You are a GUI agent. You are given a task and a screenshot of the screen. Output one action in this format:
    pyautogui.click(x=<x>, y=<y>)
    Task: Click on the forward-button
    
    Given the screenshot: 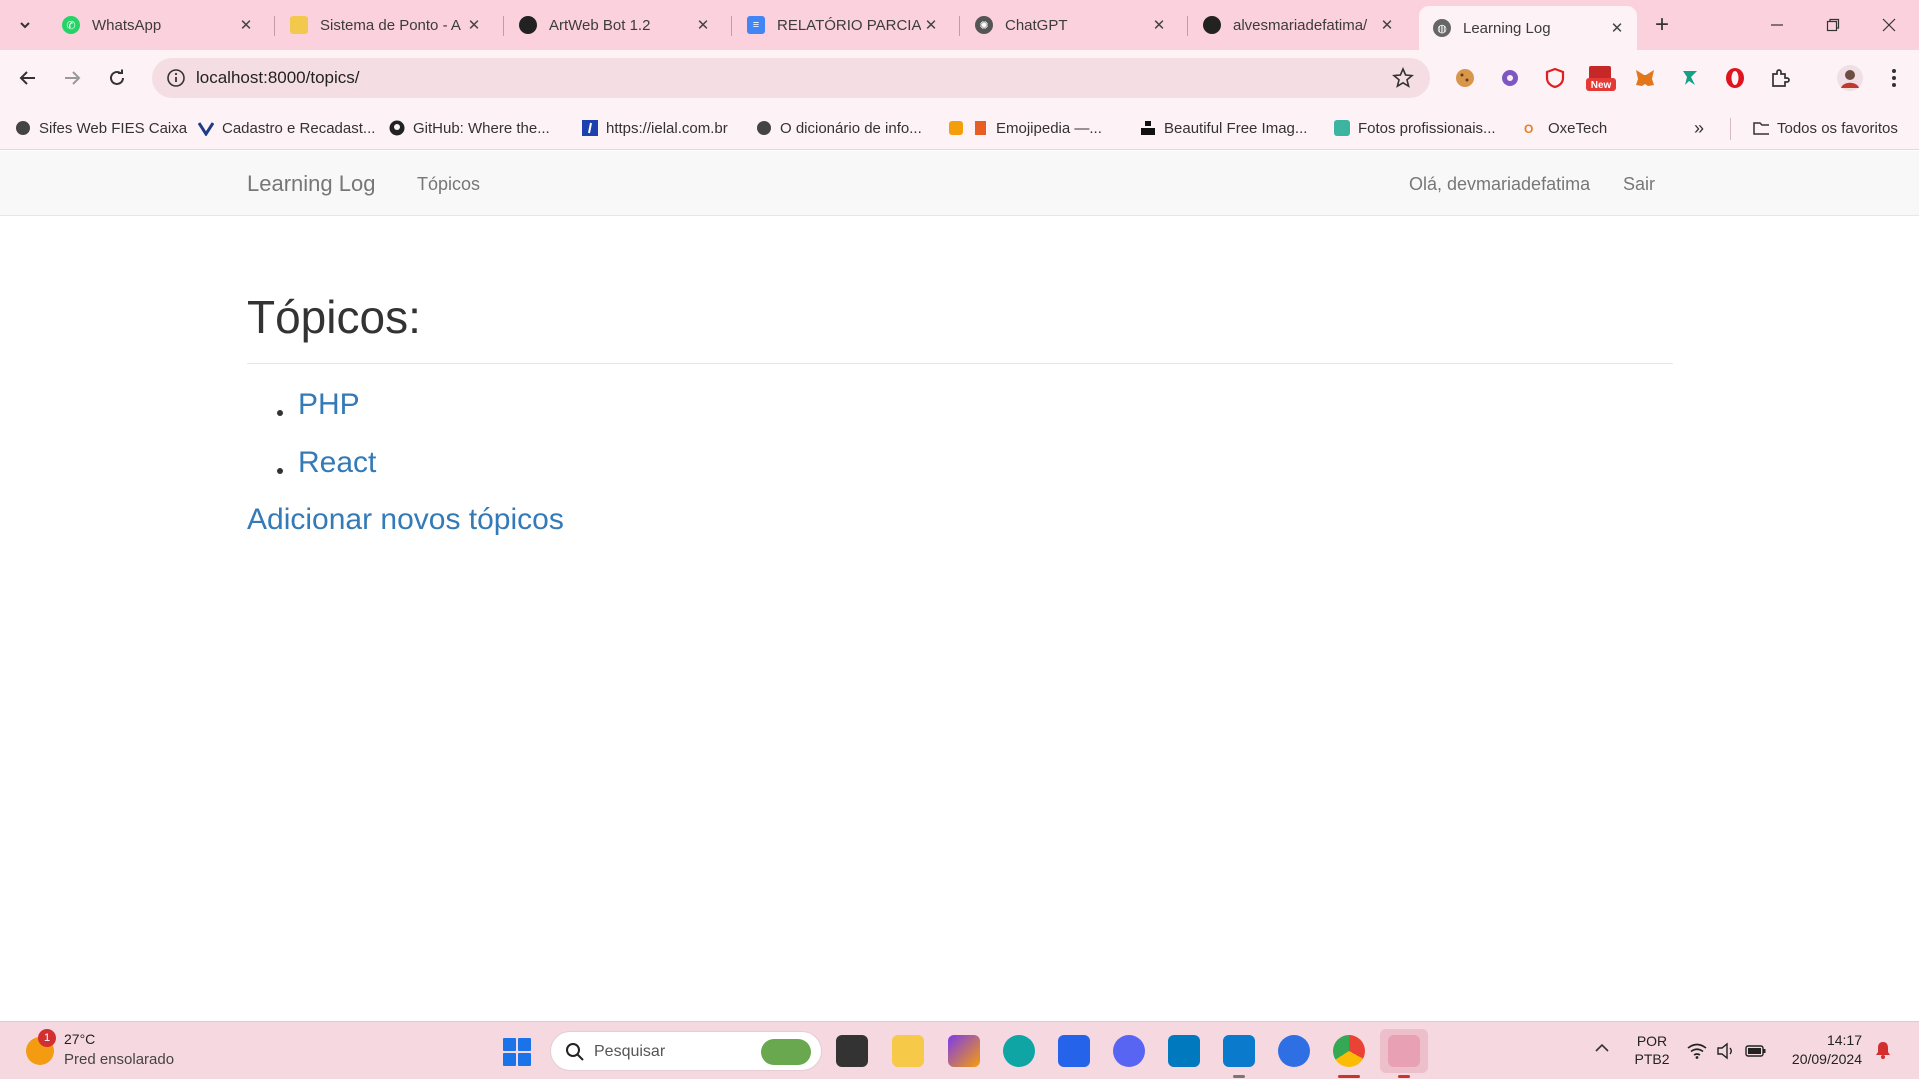 What is the action you would take?
    pyautogui.click(x=72, y=78)
    